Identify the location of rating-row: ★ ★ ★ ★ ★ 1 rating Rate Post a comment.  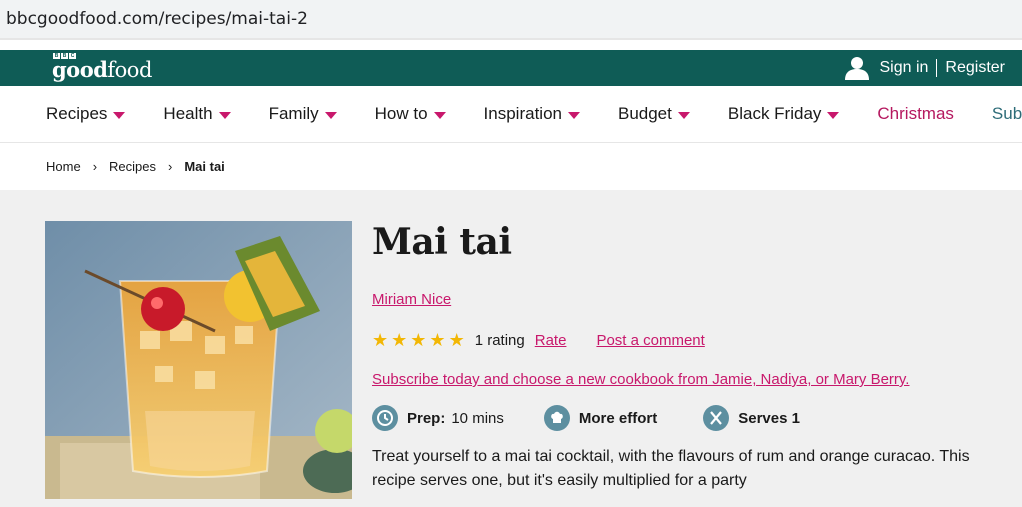
(692, 340).